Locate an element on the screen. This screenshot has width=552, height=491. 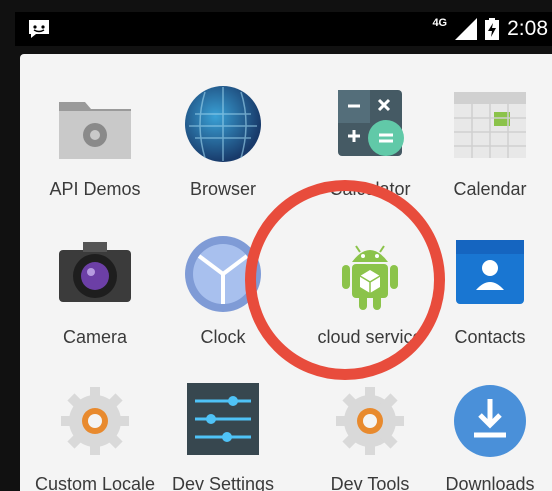
android-icon is located at coordinates (370, 277).